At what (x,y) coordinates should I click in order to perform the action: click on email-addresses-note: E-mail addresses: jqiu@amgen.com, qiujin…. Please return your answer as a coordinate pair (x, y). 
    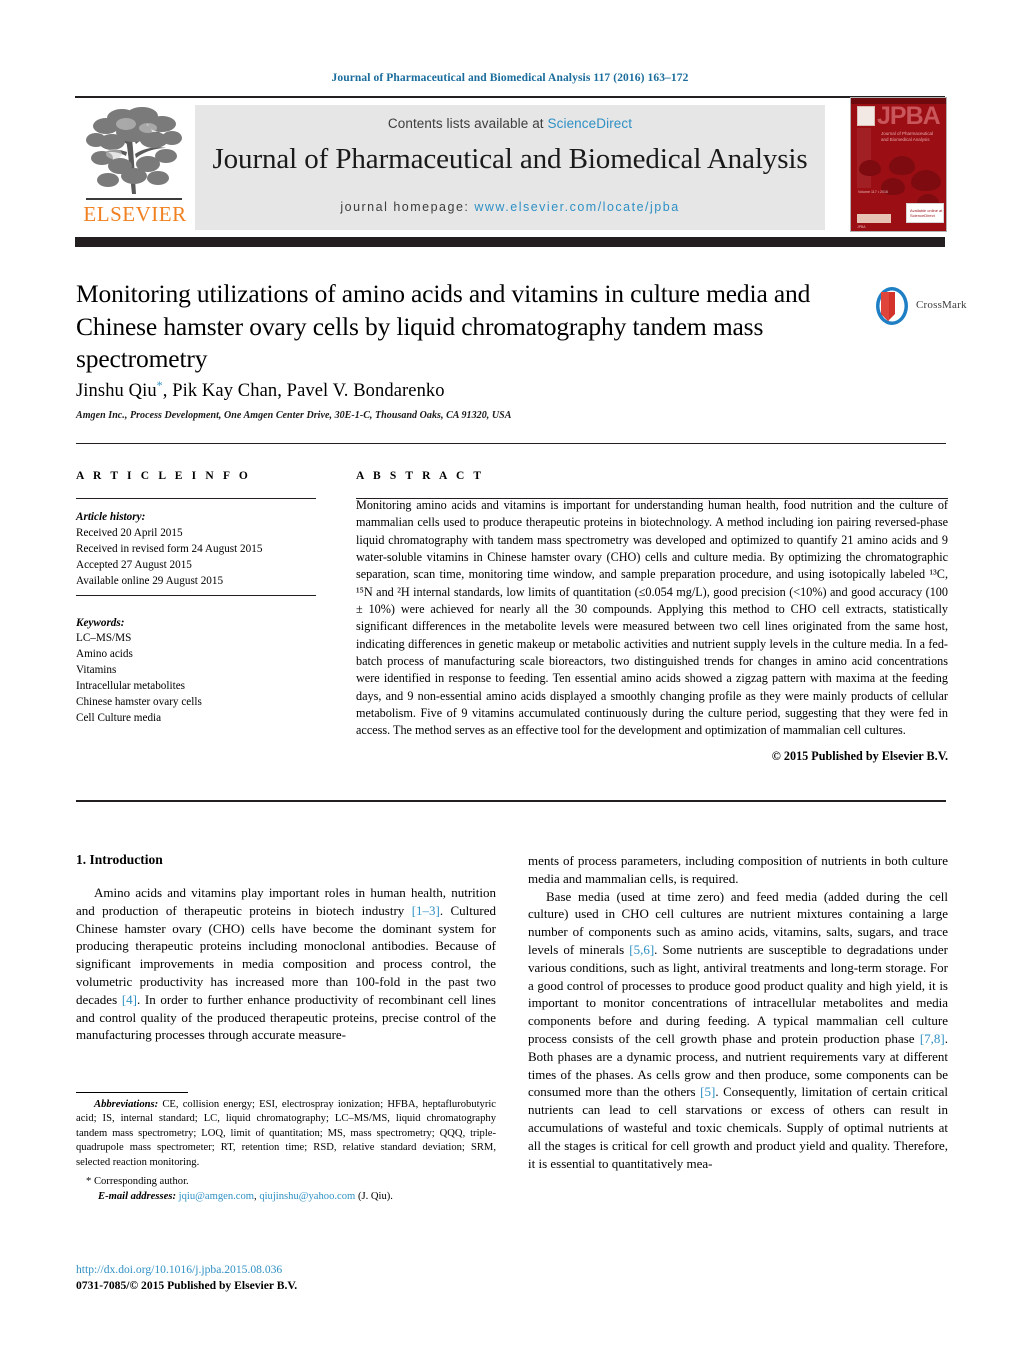
    Looking at the image, I should click on (286, 1197).